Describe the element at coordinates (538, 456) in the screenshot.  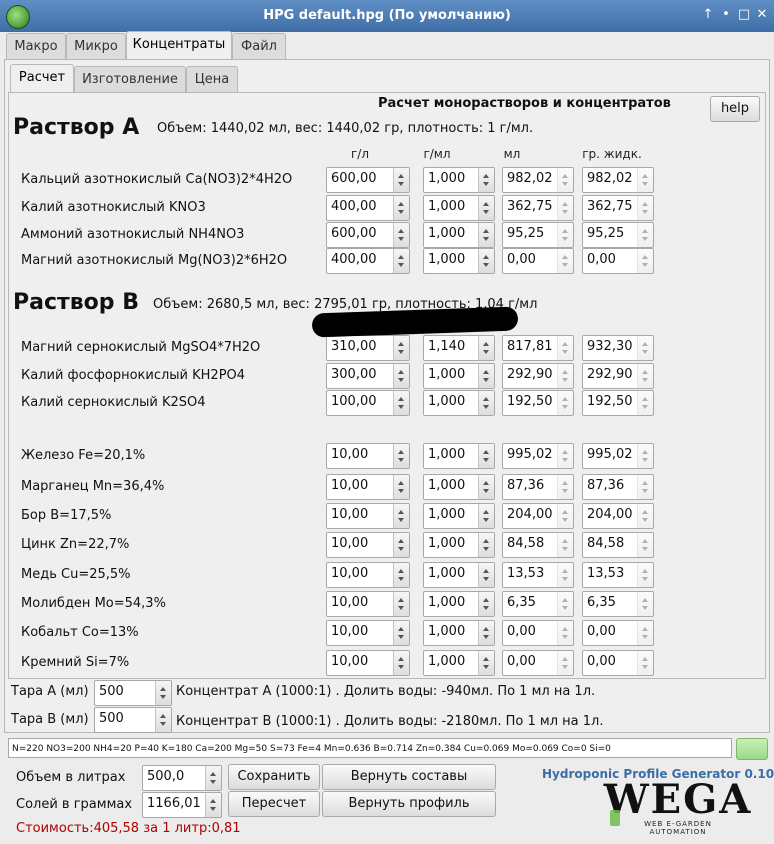
I see `value-field-ml: 995,02` at that location.